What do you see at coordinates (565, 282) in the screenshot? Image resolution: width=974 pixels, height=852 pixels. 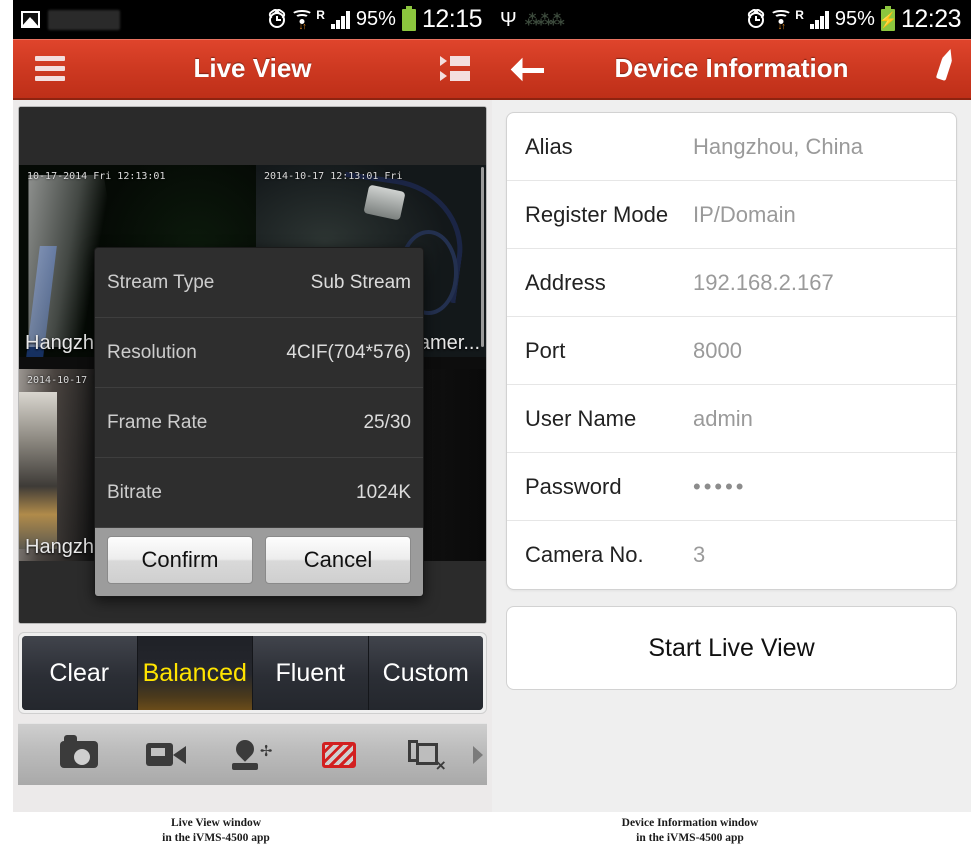 I see `field-label: Address` at bounding box center [565, 282].